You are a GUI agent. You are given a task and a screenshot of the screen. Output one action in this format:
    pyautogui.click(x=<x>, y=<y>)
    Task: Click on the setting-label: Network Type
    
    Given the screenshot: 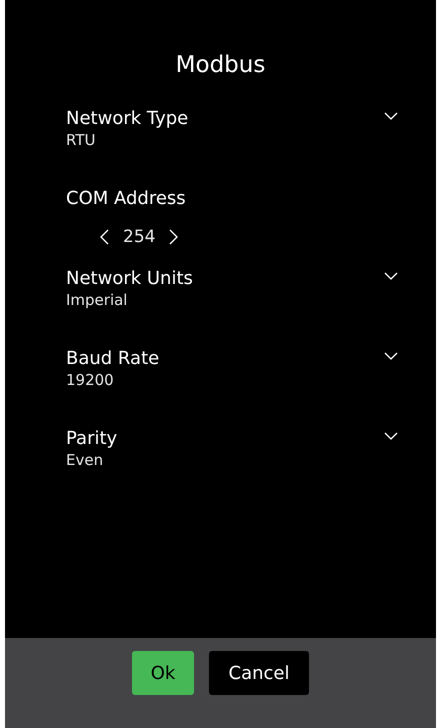 What is the action you would take?
    pyautogui.click(x=127, y=119)
    